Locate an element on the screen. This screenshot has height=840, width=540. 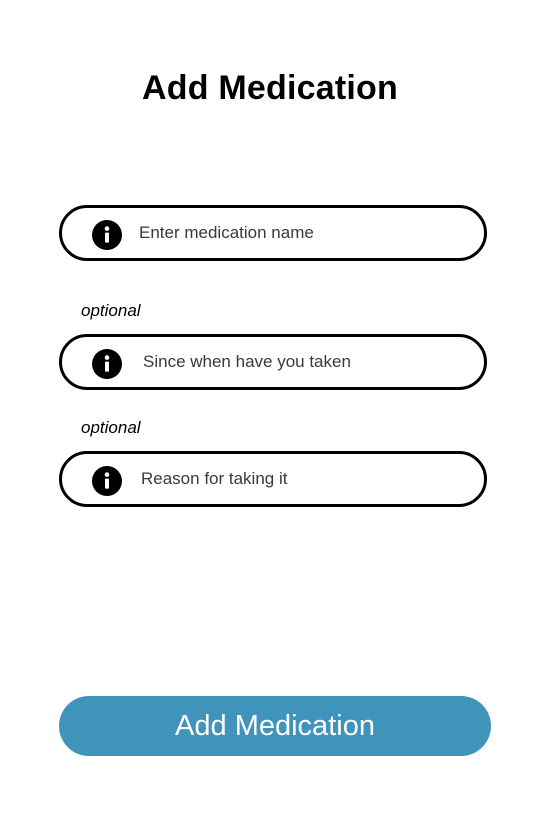
since-when-field-container is located at coordinates (273, 362).